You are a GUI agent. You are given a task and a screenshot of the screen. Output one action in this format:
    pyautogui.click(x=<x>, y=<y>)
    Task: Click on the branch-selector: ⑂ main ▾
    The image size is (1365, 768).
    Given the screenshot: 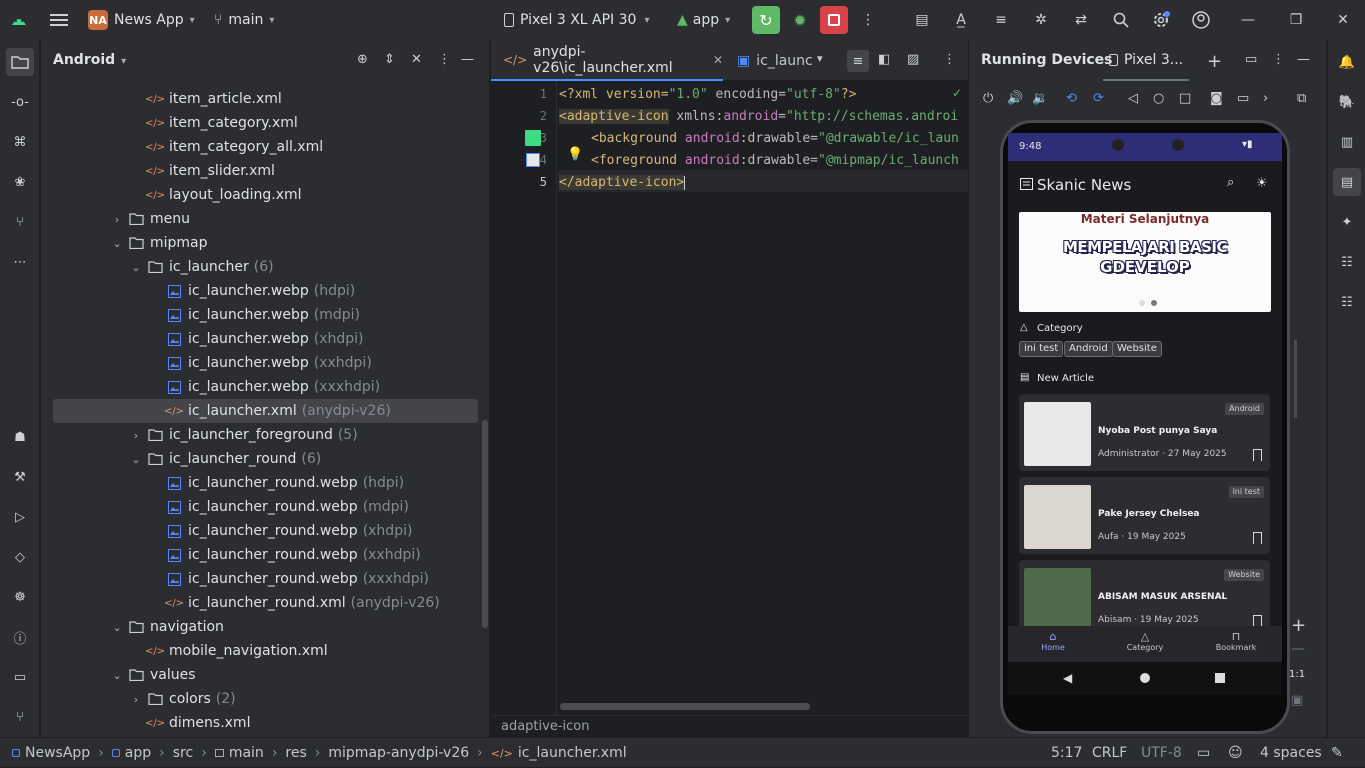 What is the action you would take?
    pyautogui.click(x=244, y=20)
    